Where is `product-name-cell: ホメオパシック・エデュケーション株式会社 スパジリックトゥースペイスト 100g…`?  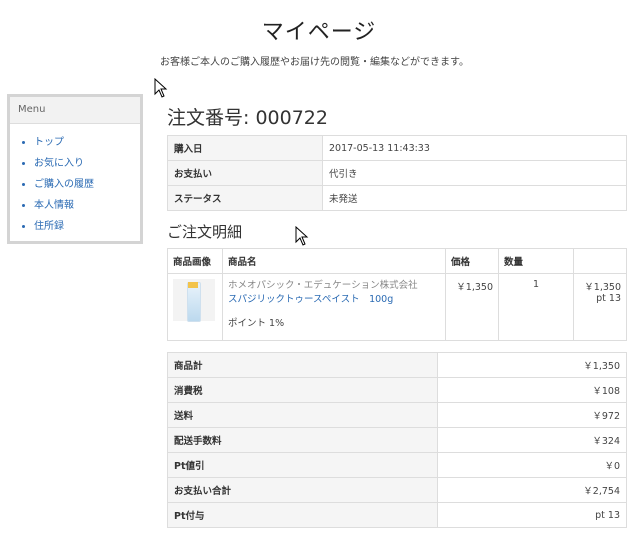
product-name-cell: ホメオパシック・エデュケーション株式会社 スパジリックトゥースペイスト 100g… is located at coordinates (334, 307).